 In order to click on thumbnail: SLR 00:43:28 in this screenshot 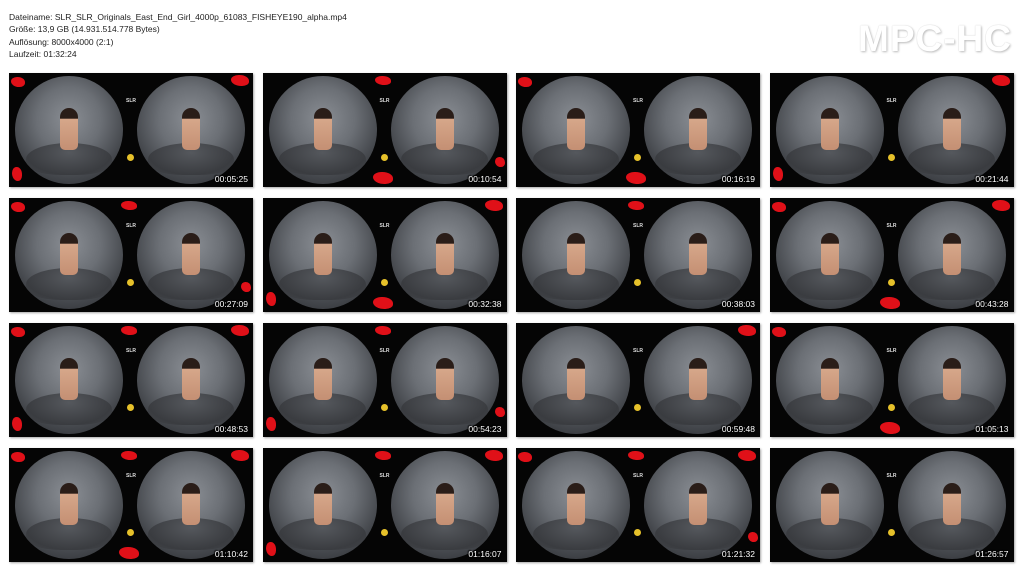, I will do `click(891, 255)`.